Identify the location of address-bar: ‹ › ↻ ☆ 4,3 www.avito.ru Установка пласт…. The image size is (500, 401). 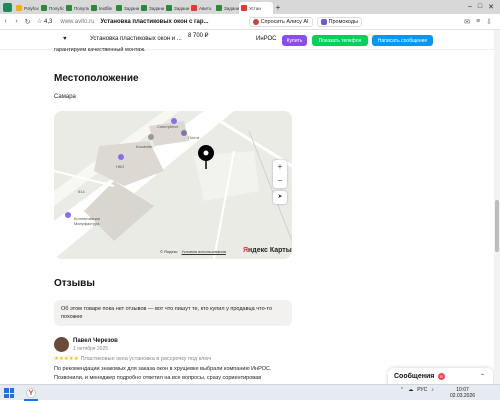
(250, 22).